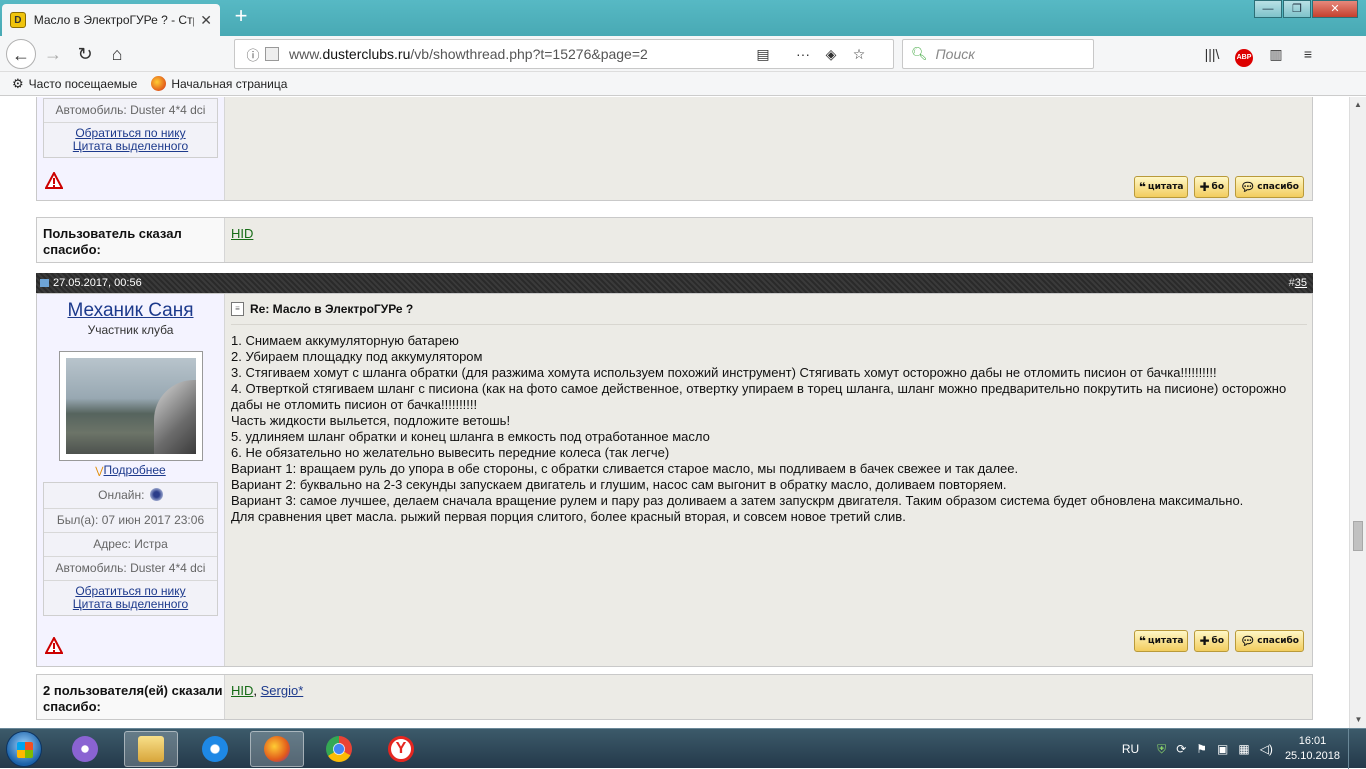  Describe the element at coordinates (97, 283) in the screenshot. I see `post-date: 27.05.2017, 00:56` at that location.